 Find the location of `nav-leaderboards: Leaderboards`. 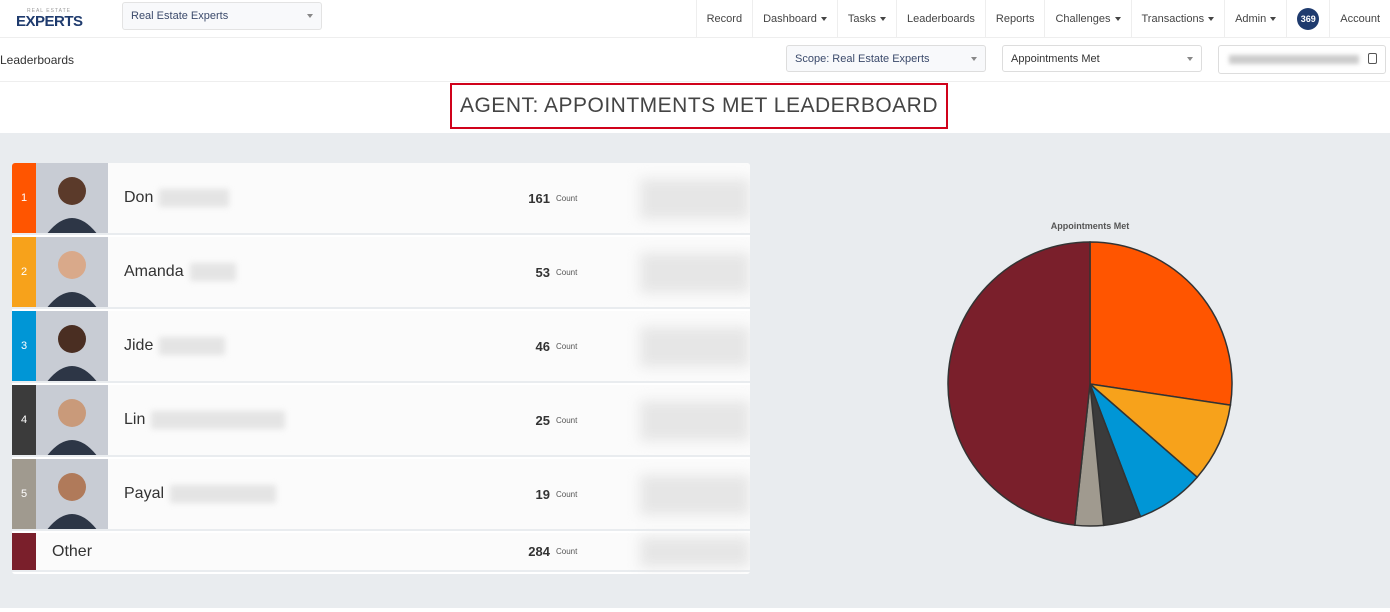

nav-leaderboards: Leaderboards is located at coordinates (940, 19).